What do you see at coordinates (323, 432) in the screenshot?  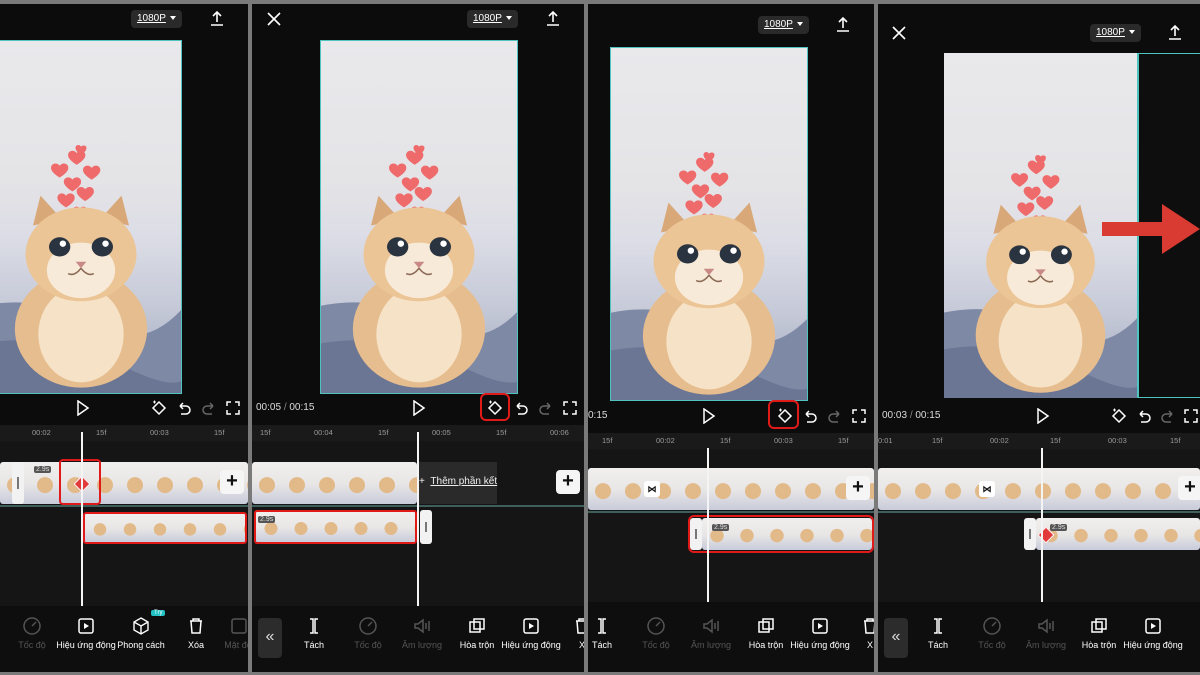 I see `ruler-label: 00:04` at bounding box center [323, 432].